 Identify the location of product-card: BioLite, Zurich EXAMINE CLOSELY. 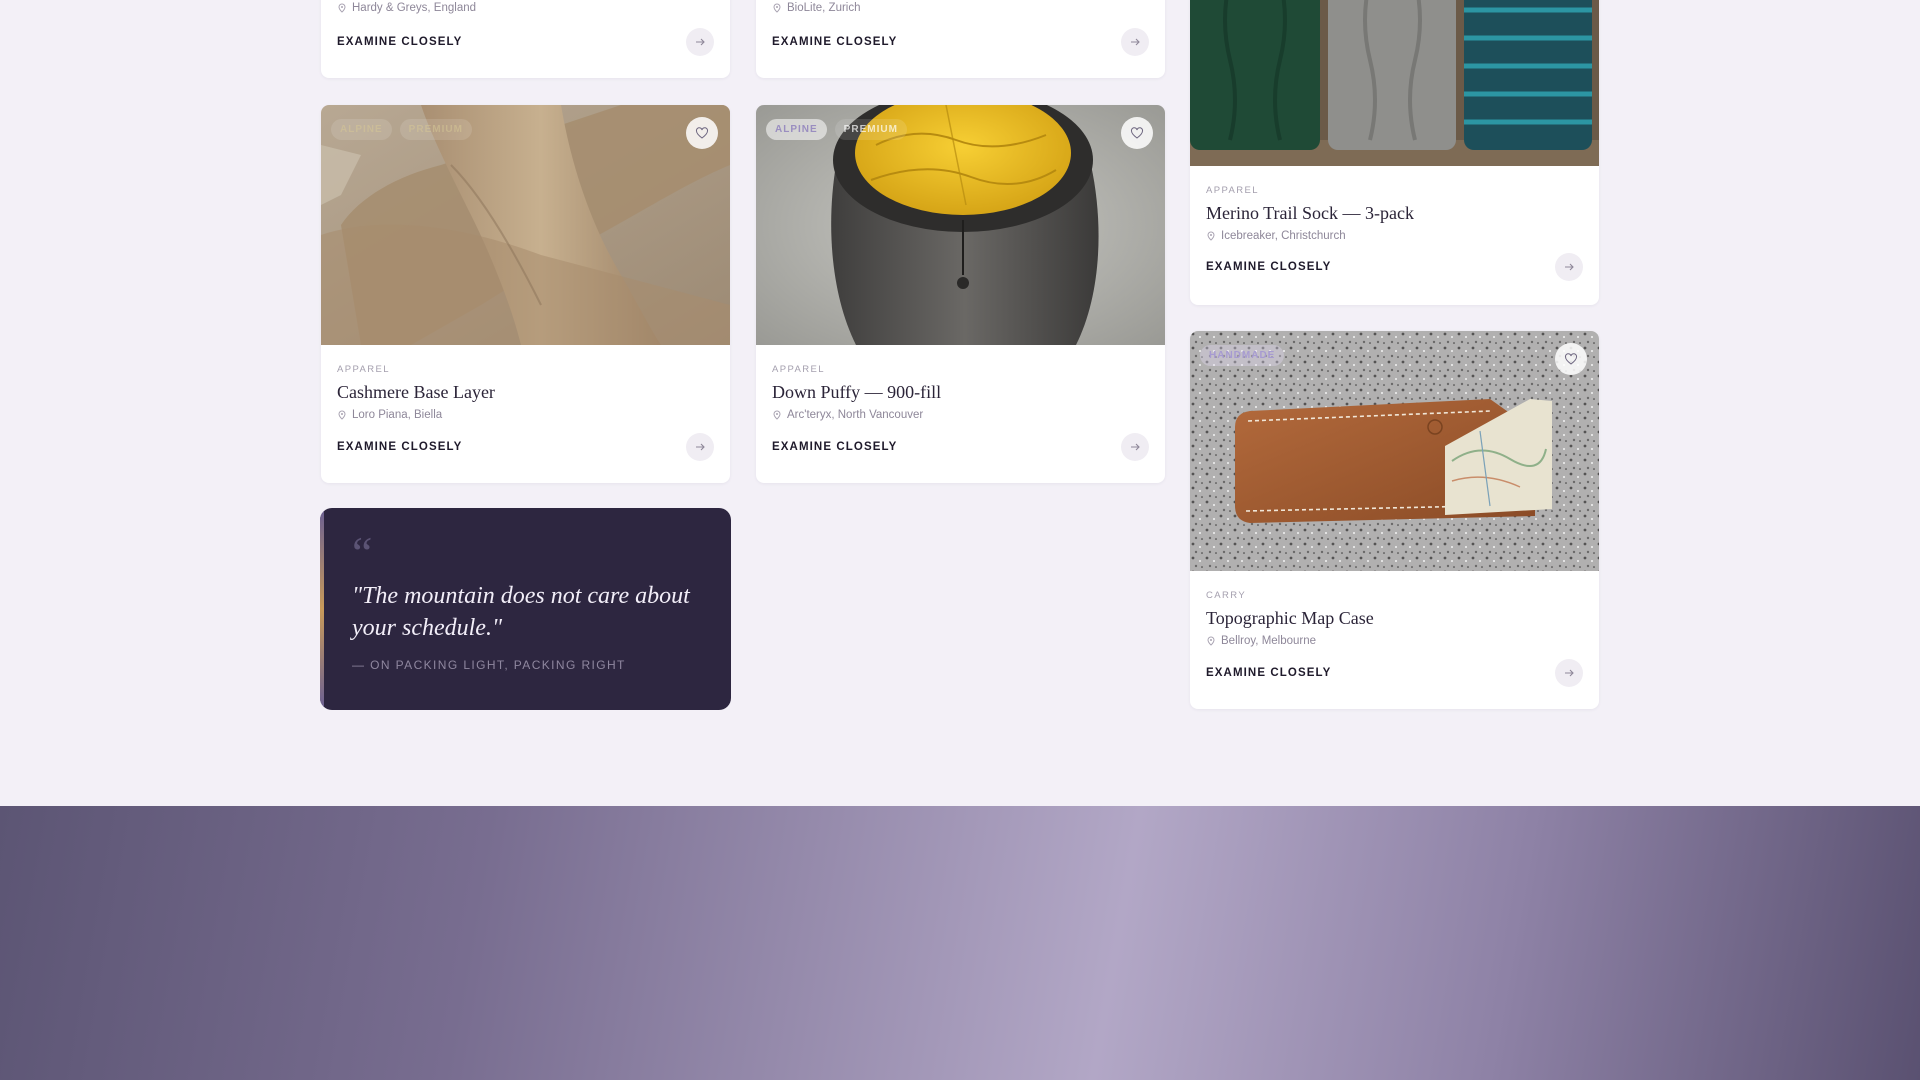
(960, 39).